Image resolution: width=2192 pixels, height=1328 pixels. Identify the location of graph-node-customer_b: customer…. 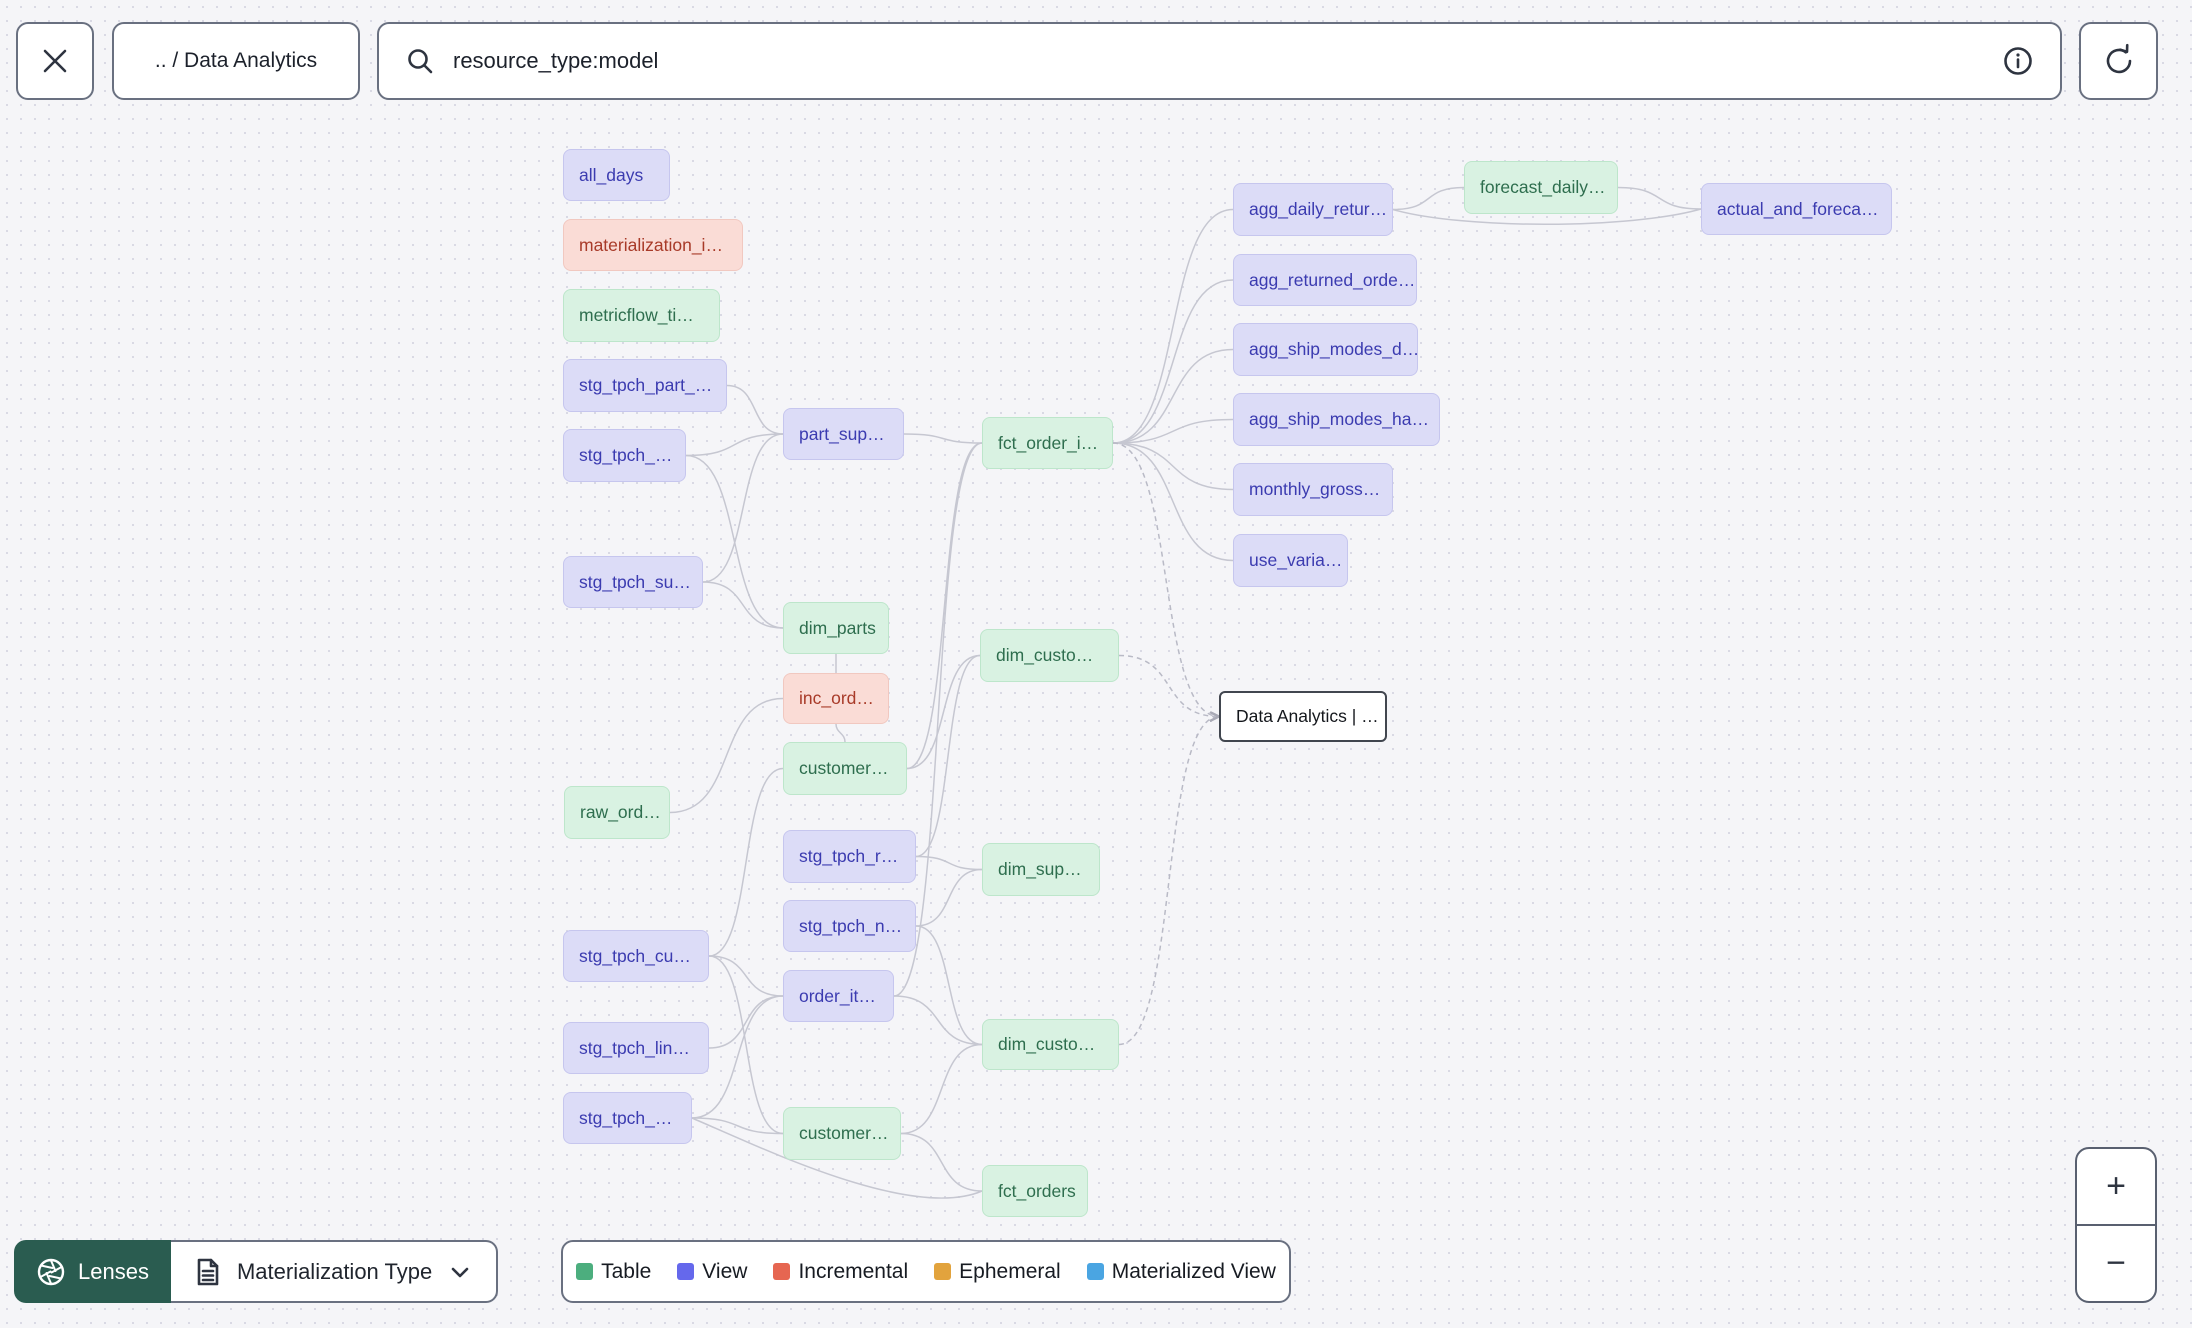
(842, 1133).